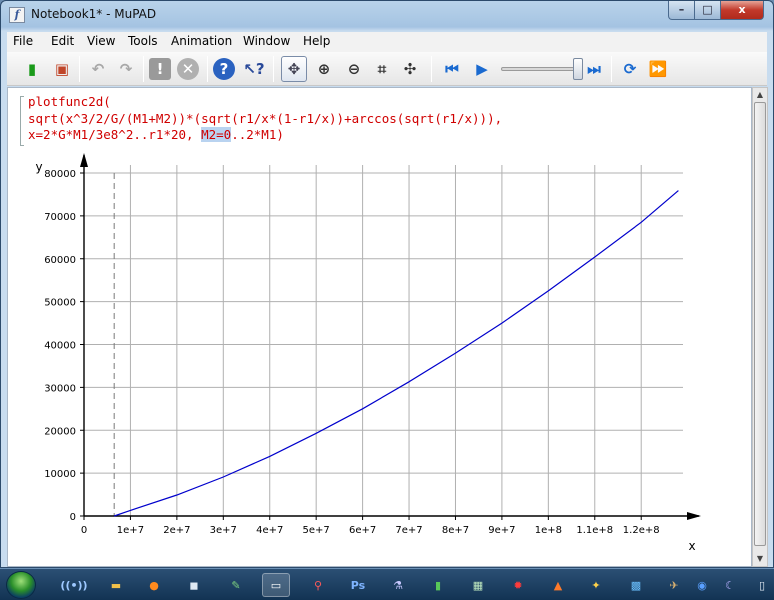  Describe the element at coordinates (276, 585) in the screenshot. I see `app-screen-icon: ▭` at that location.